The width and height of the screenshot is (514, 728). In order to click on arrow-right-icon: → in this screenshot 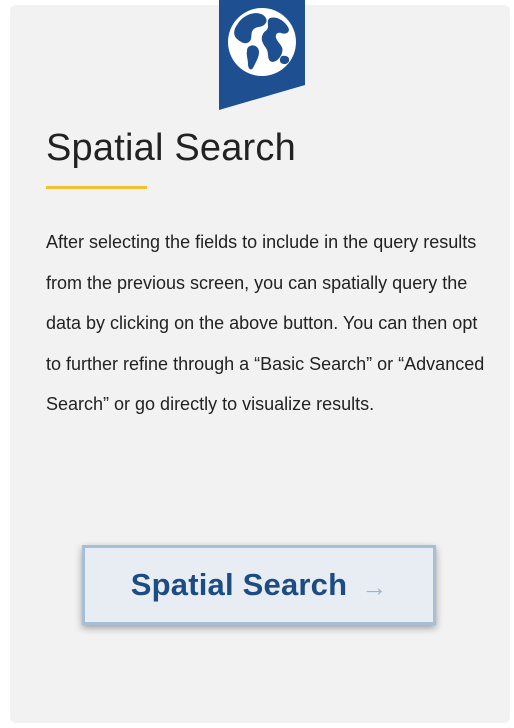, I will do `click(374, 587)`.